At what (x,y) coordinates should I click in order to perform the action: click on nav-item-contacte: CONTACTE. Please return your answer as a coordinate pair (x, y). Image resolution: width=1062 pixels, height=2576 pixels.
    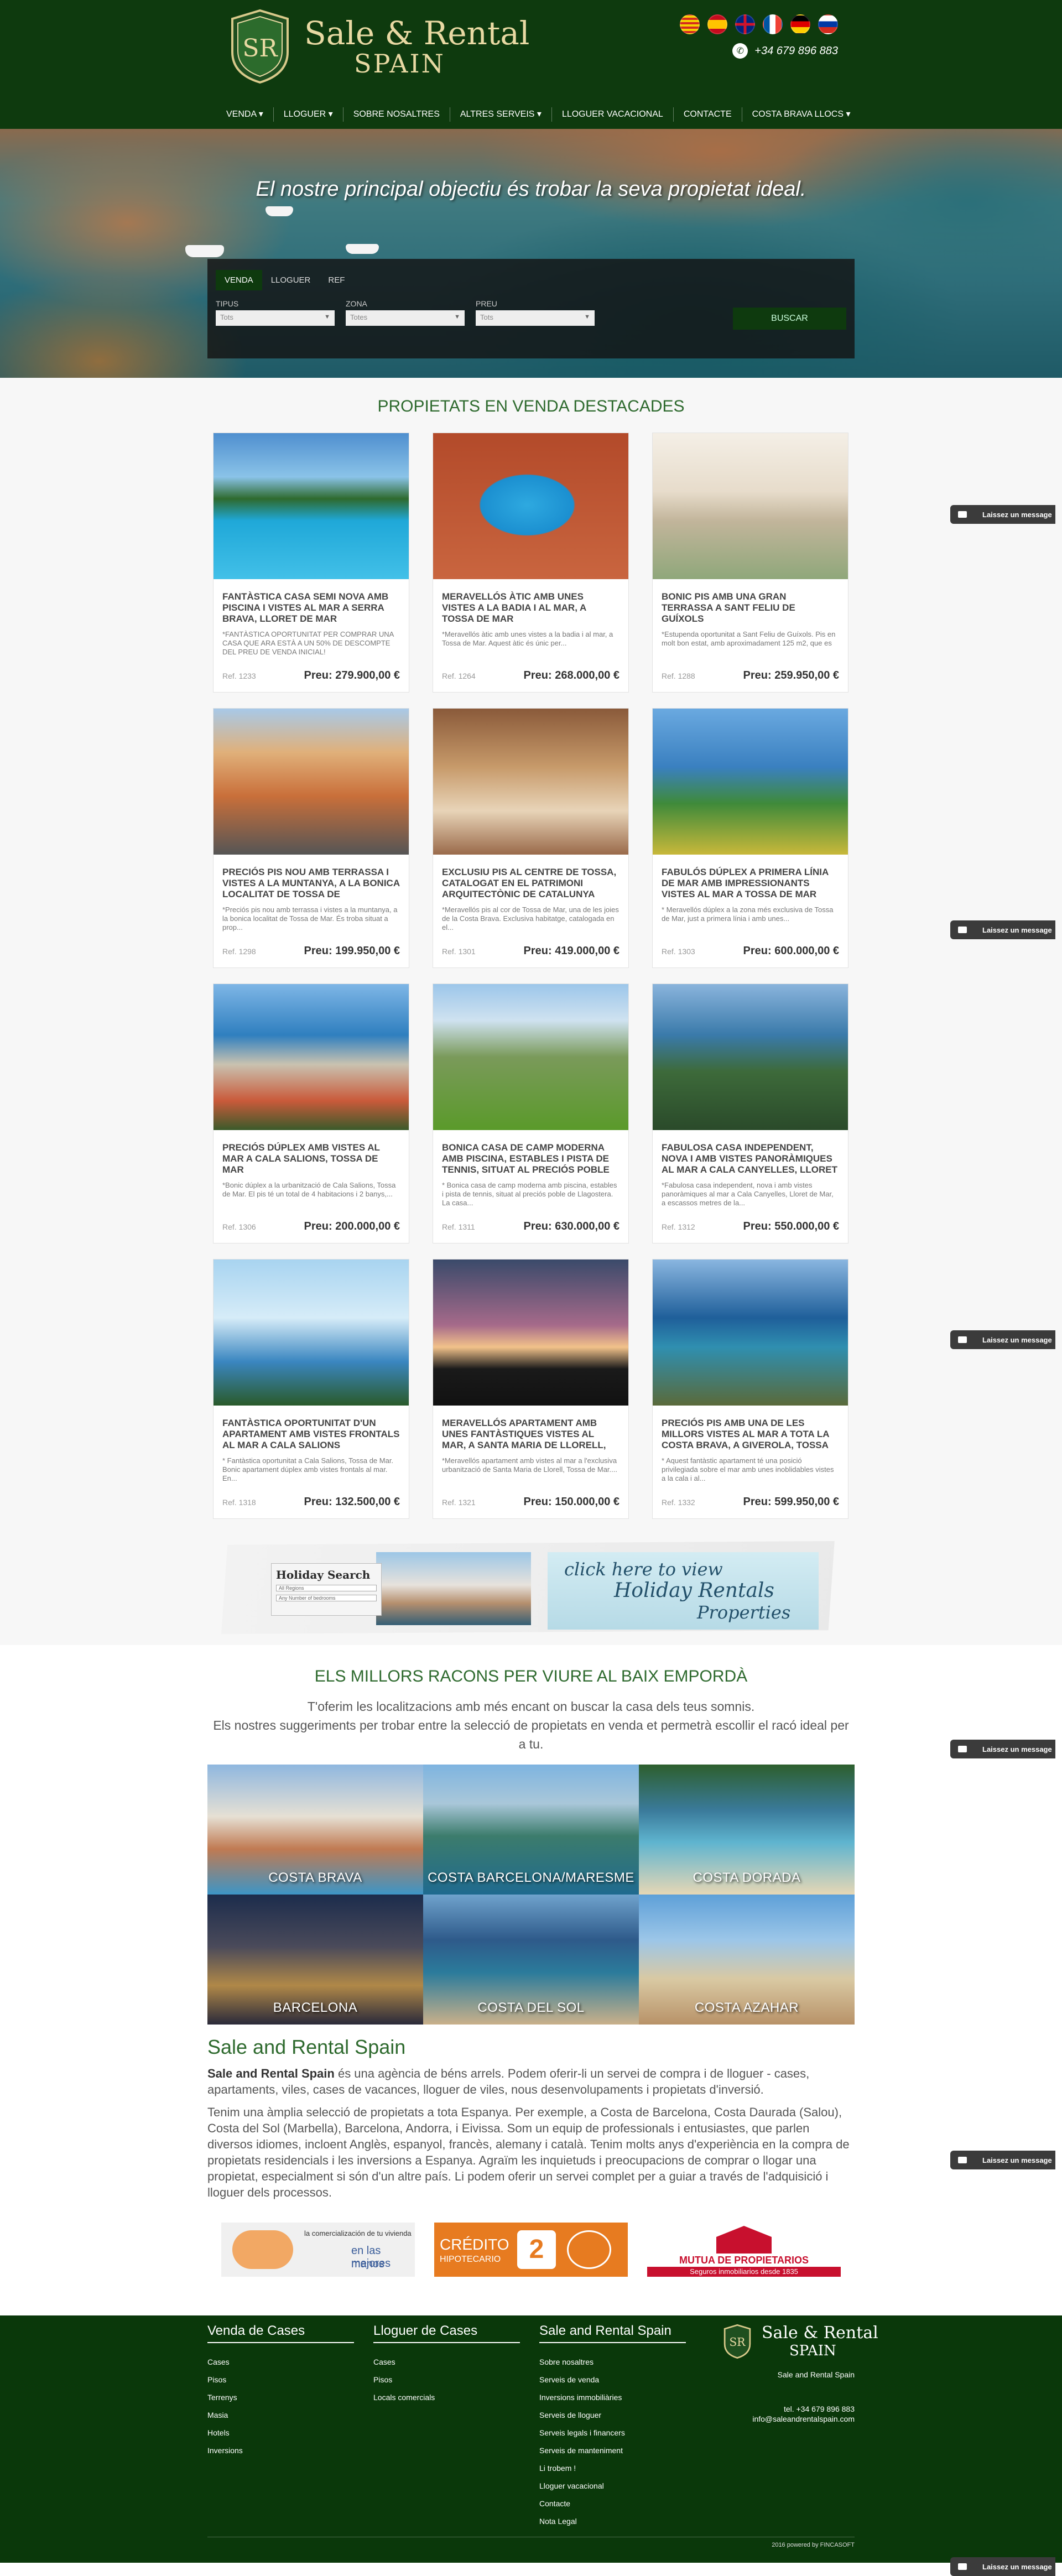
    Looking at the image, I should click on (707, 115).